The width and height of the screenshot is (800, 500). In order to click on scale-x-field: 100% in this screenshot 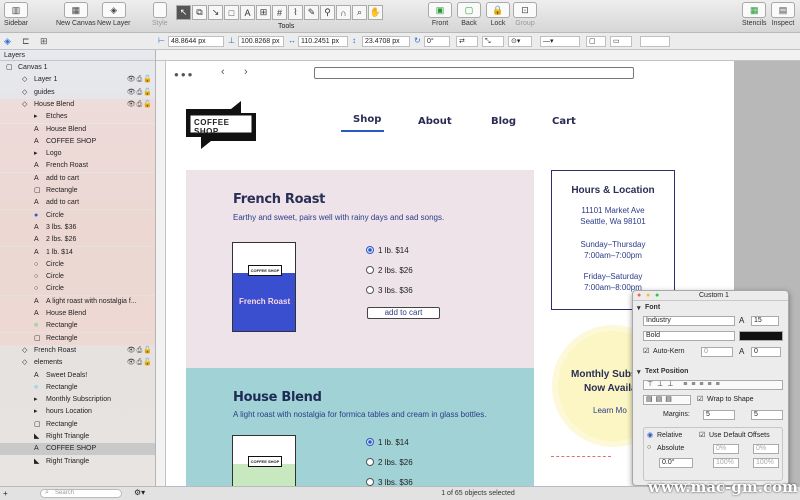, I will do `click(726, 463)`.